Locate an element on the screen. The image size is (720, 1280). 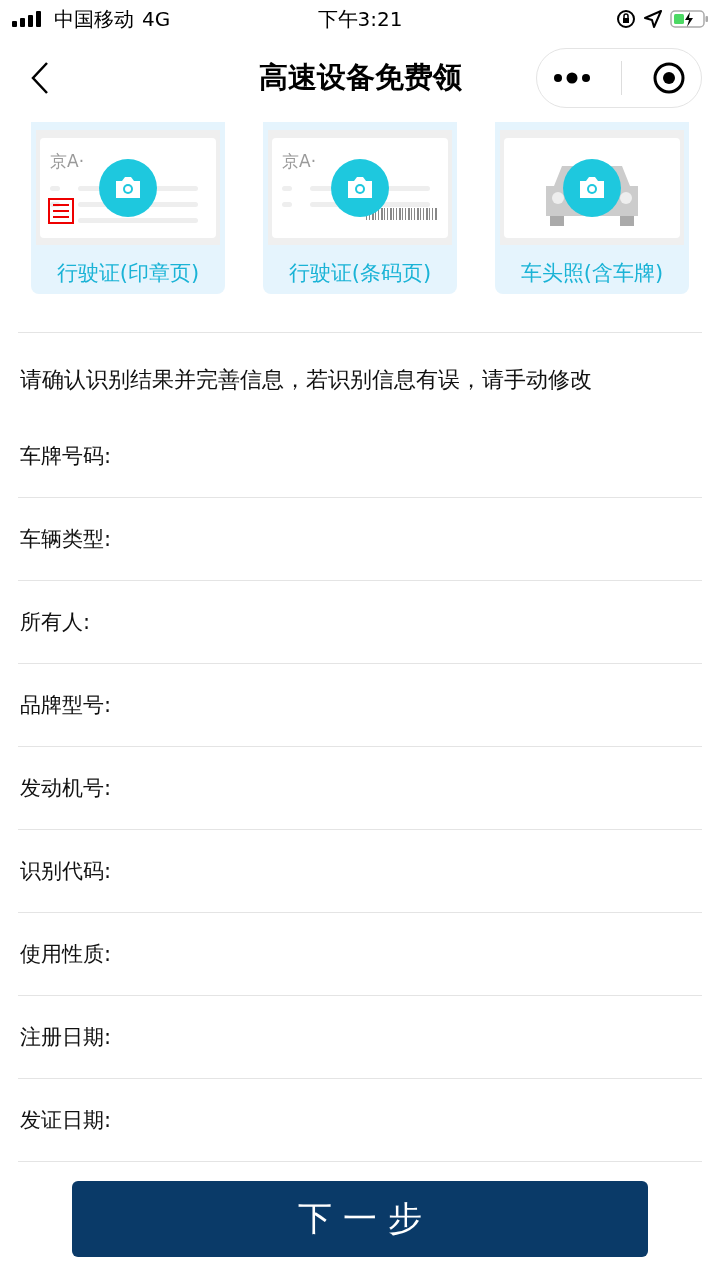
field-label: 车辆类型: is located at coordinates (65, 539).